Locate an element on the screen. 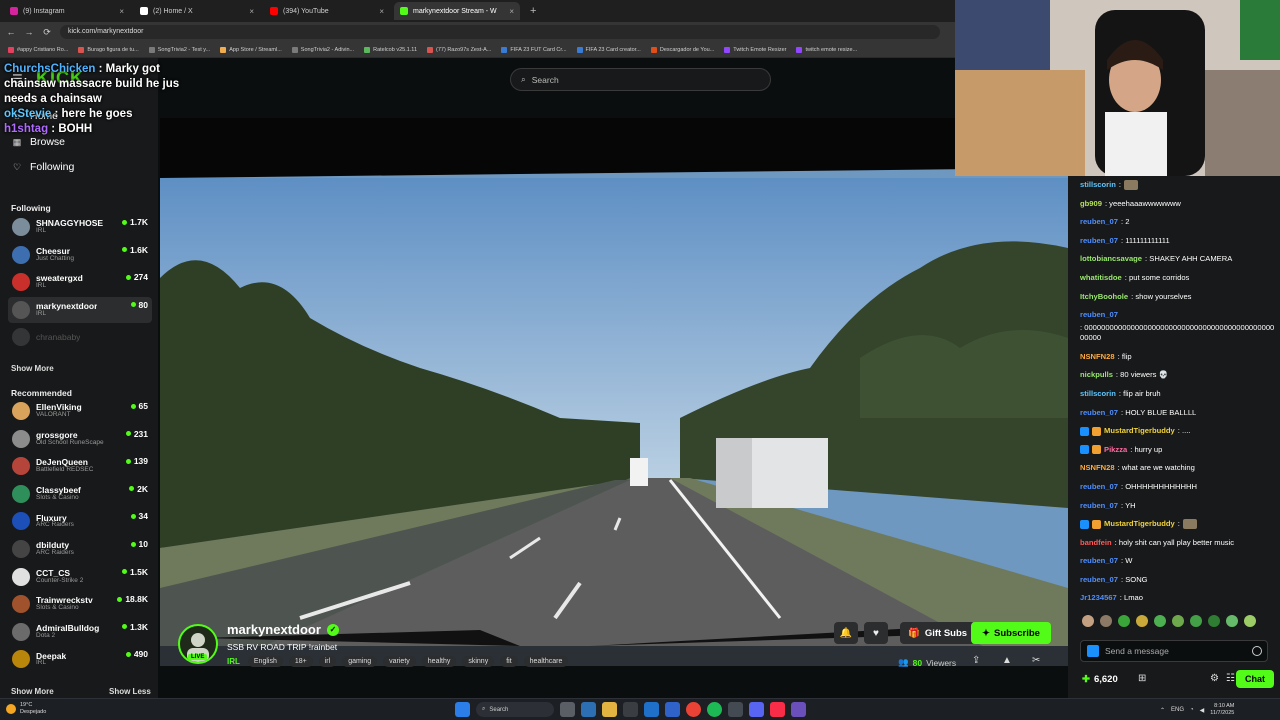  music-icon is located at coordinates (777, 709).